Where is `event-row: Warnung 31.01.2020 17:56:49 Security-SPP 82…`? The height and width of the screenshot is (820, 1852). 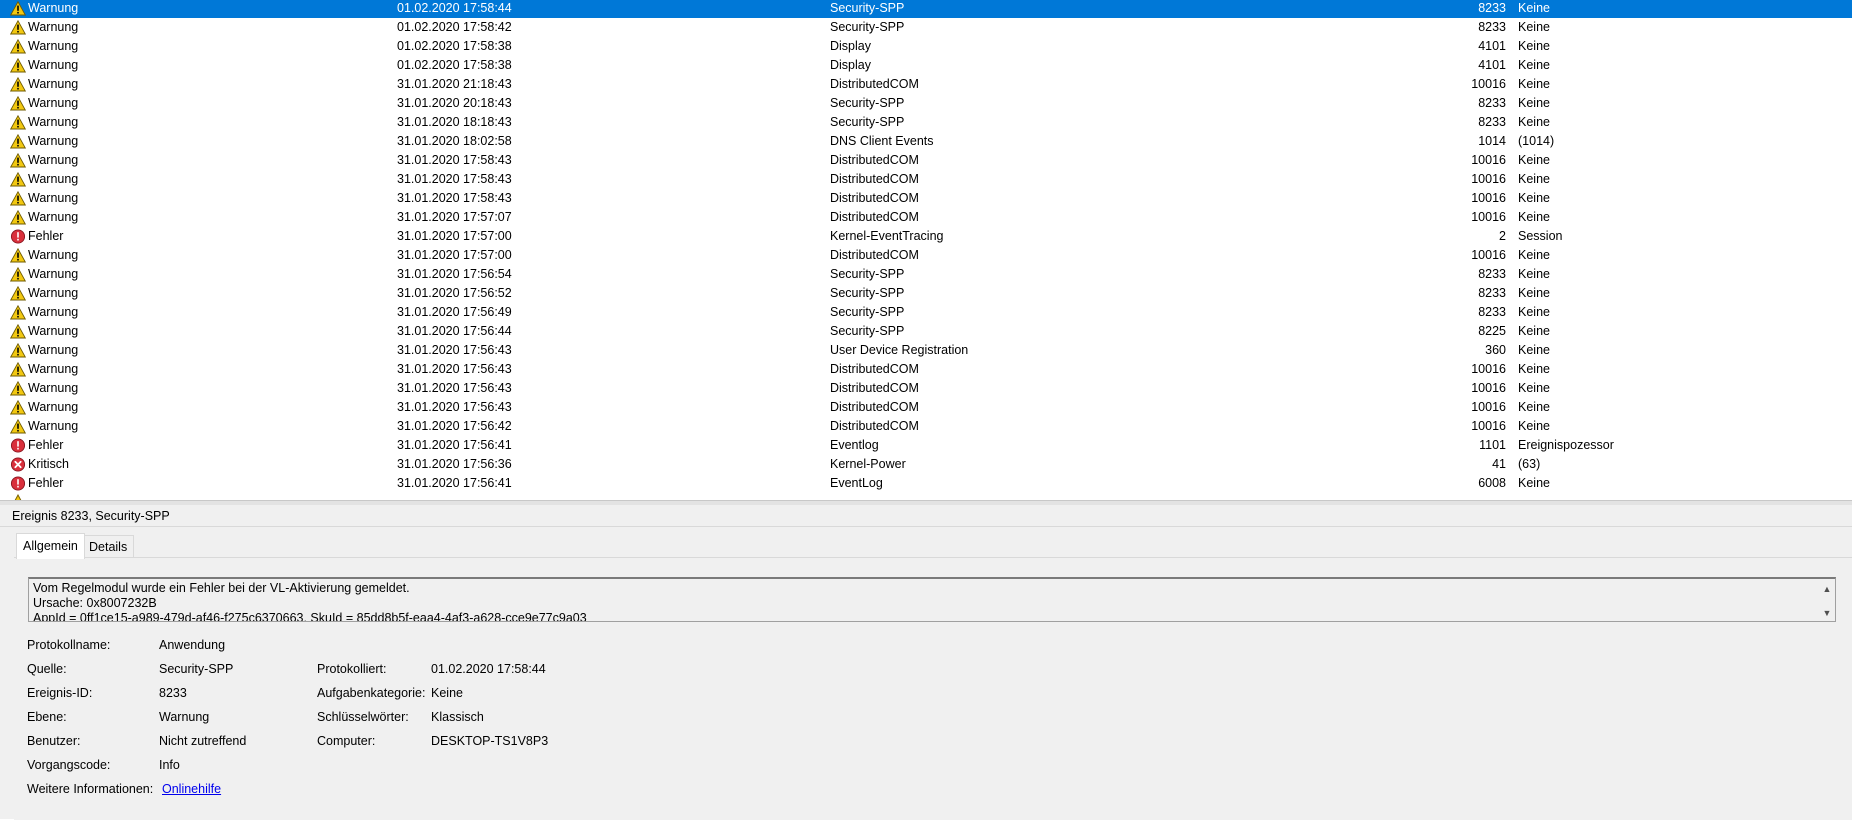 event-row: Warnung 31.01.2020 17:56:49 Security-SPP 82… is located at coordinates (926, 312).